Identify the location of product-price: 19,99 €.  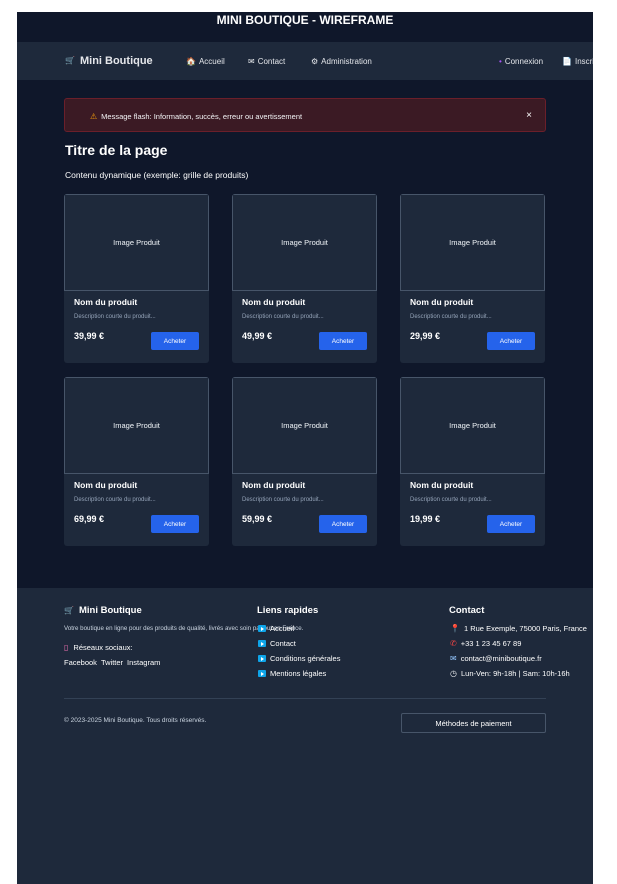
(425, 519).